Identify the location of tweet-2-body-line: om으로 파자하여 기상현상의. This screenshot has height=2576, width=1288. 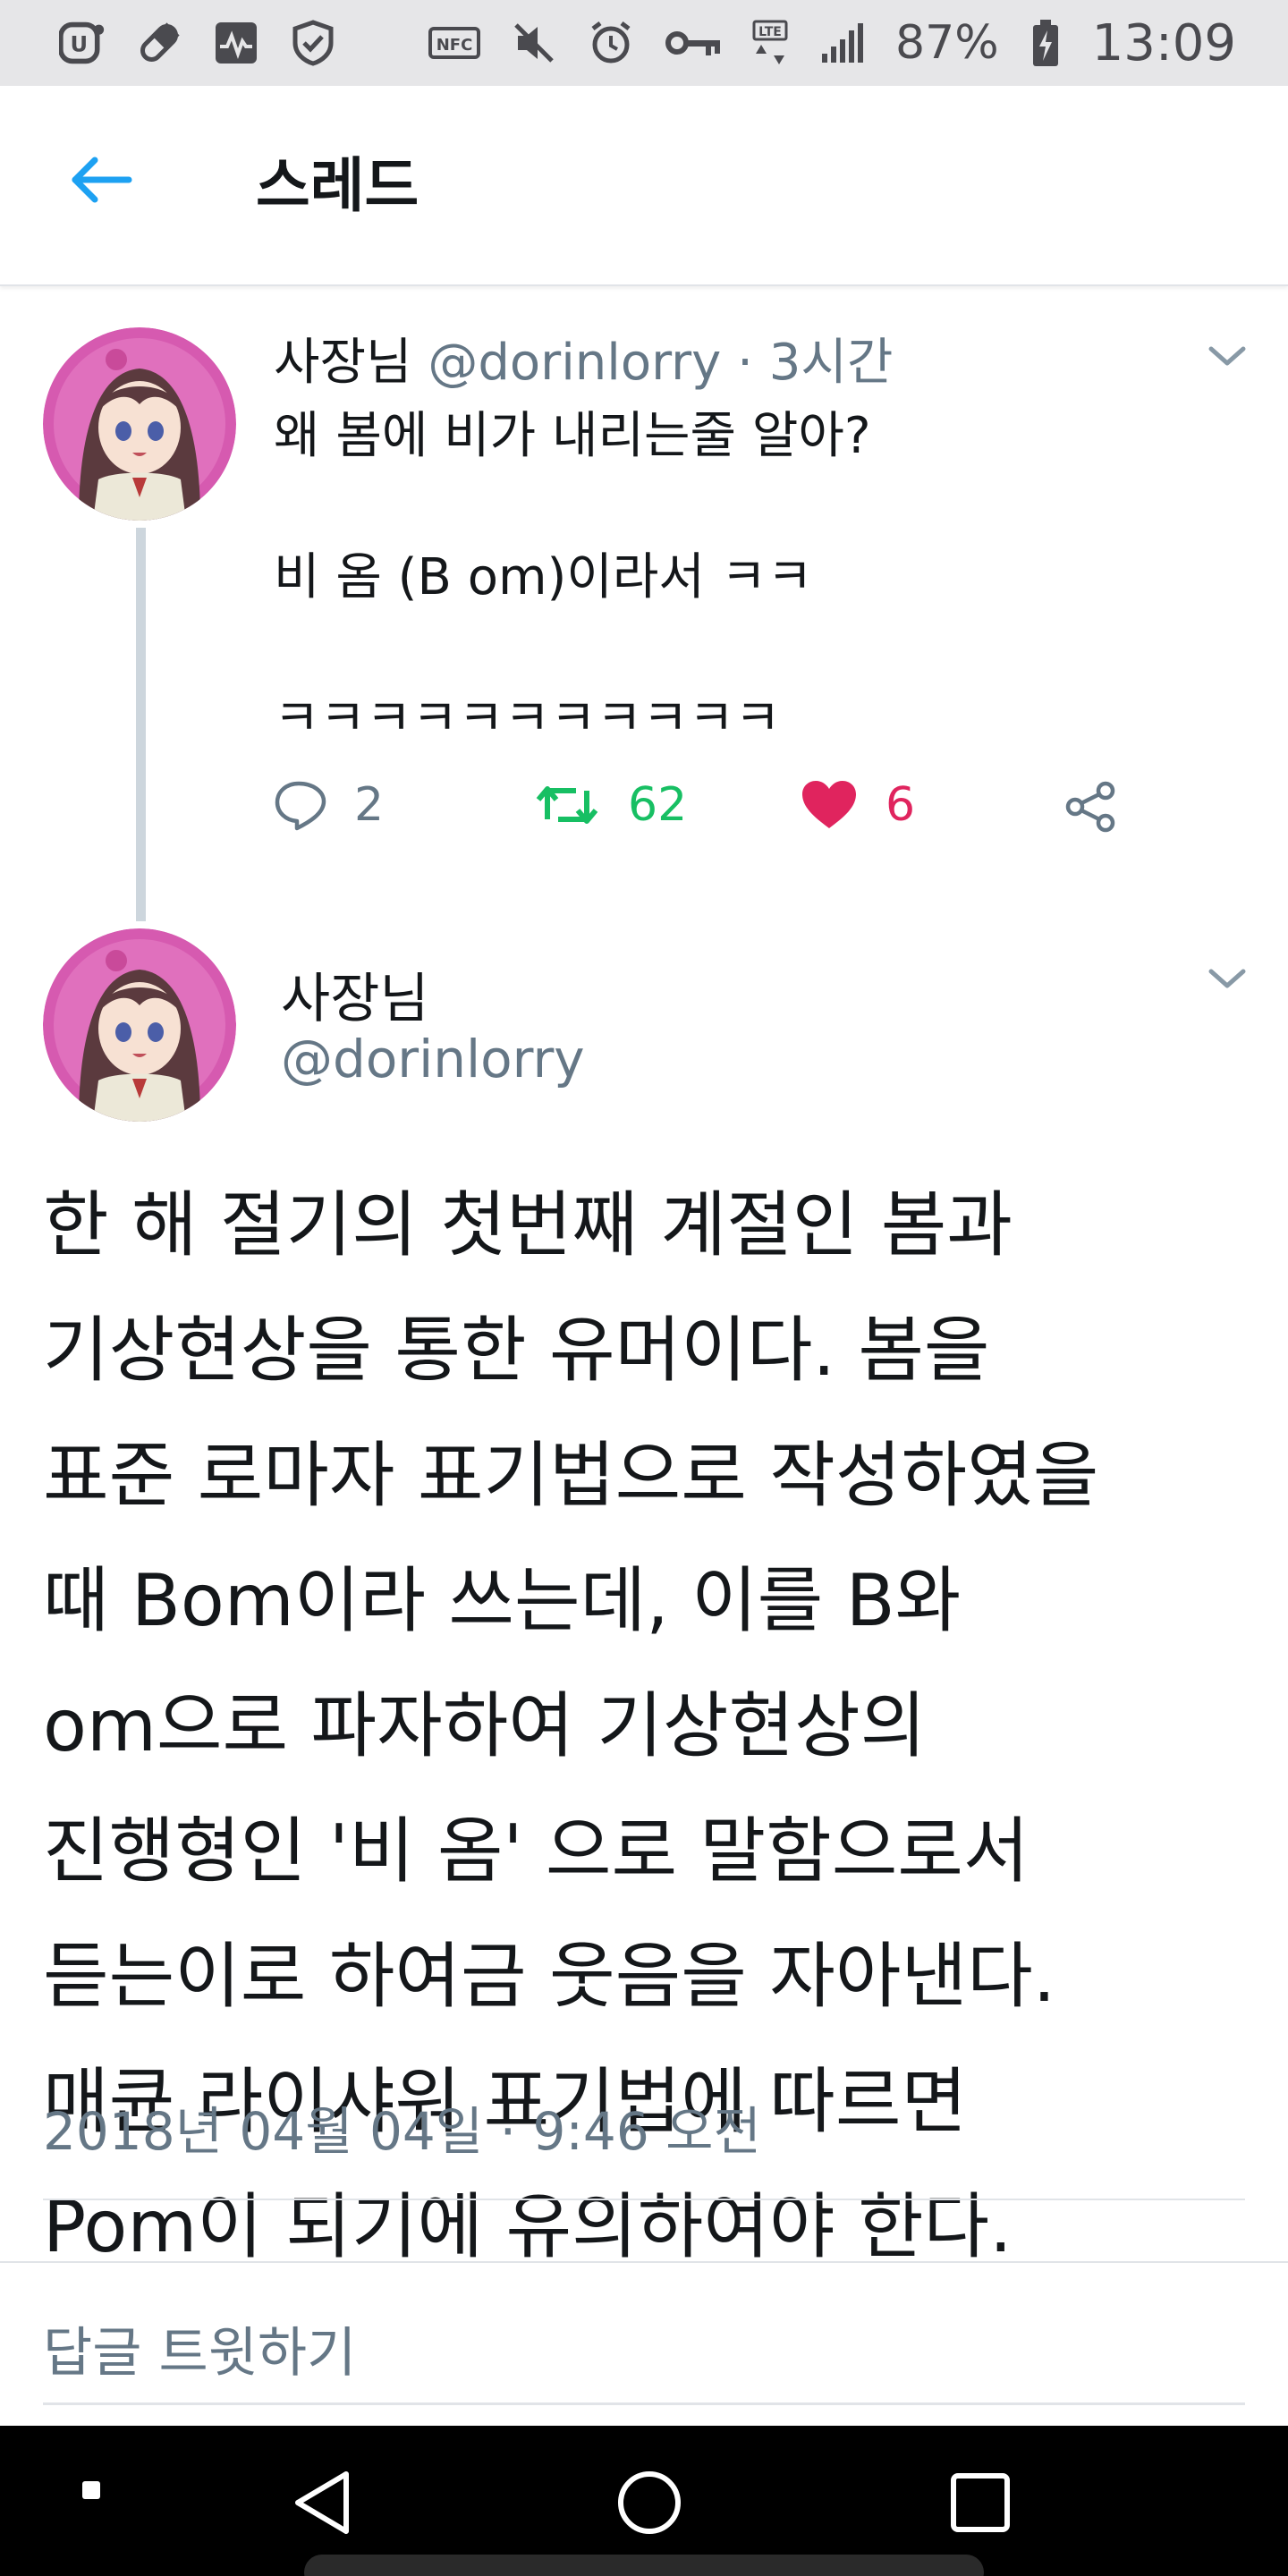
(485, 1725).